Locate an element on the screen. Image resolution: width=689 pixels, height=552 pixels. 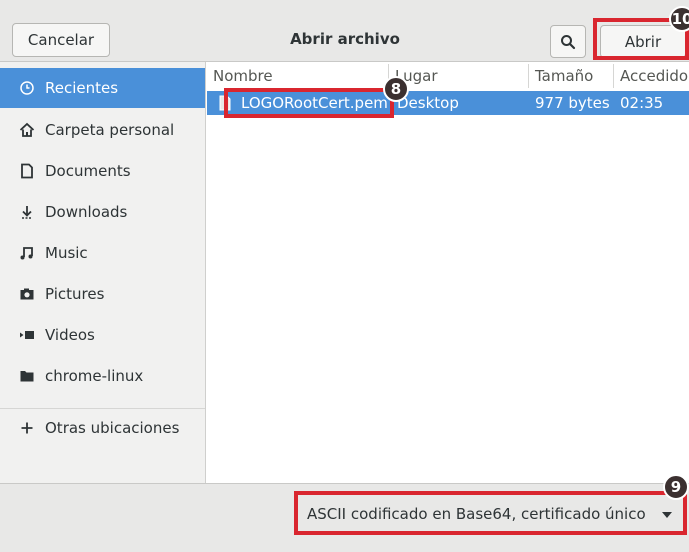
sidebar-item-label: Recientes is located at coordinates (82, 88).